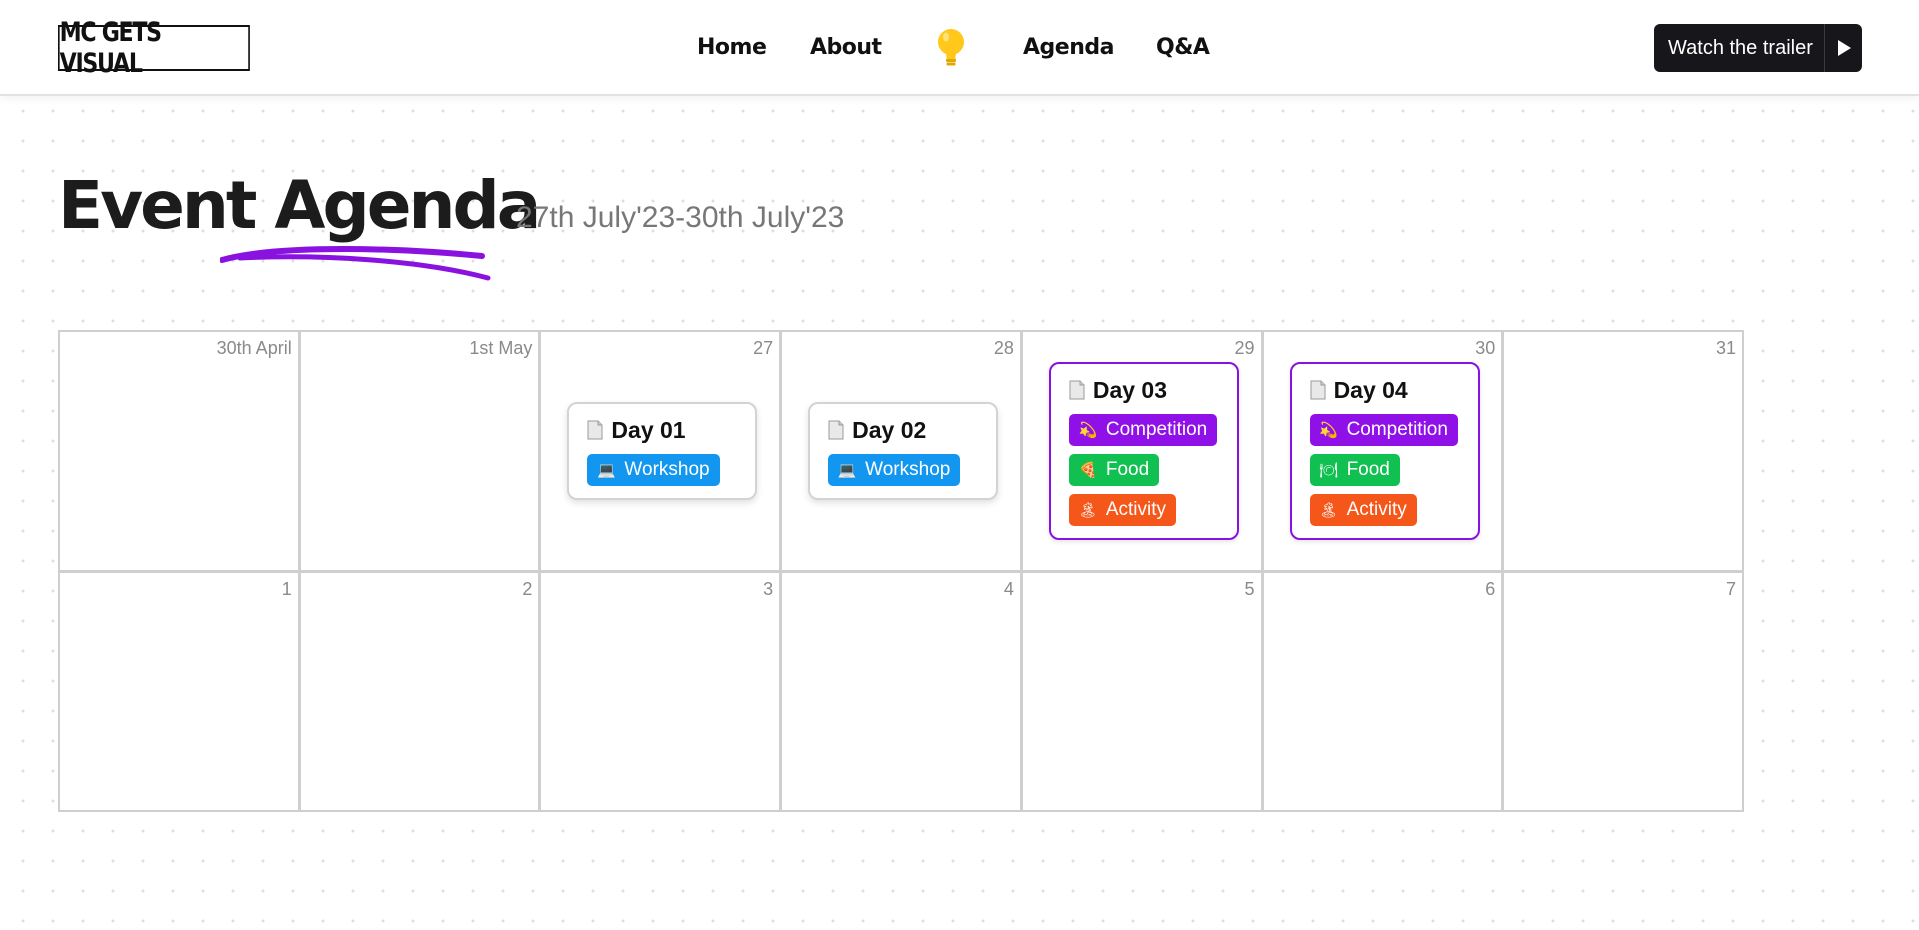 This screenshot has width=1919, height=930. What do you see at coordinates (1130, 389) in the screenshot?
I see `event-title: Day 03` at bounding box center [1130, 389].